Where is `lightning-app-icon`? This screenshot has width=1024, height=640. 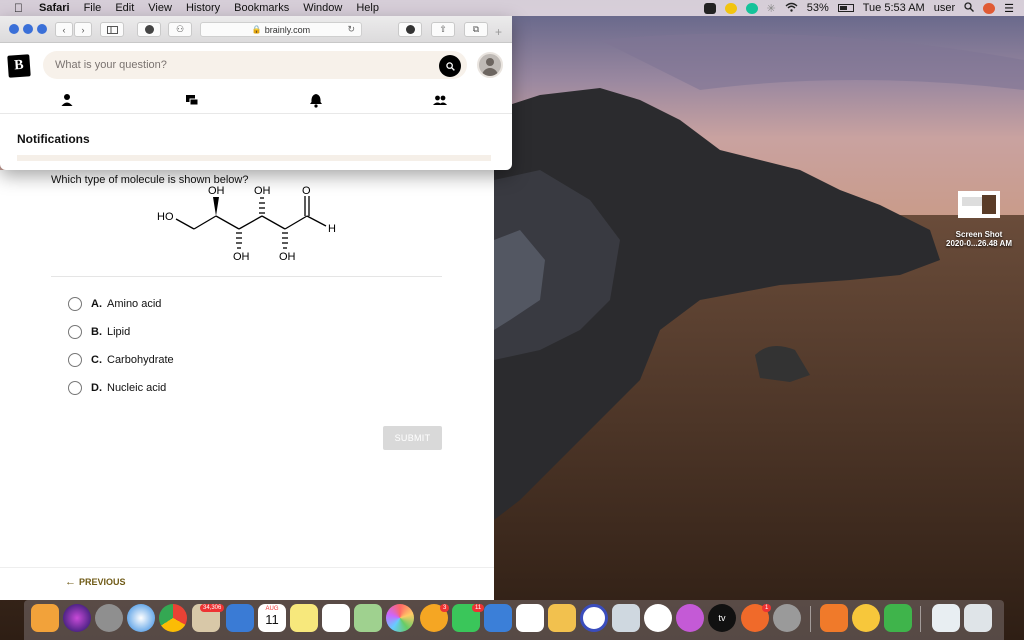 lightning-app-icon is located at coordinates (898, 618).